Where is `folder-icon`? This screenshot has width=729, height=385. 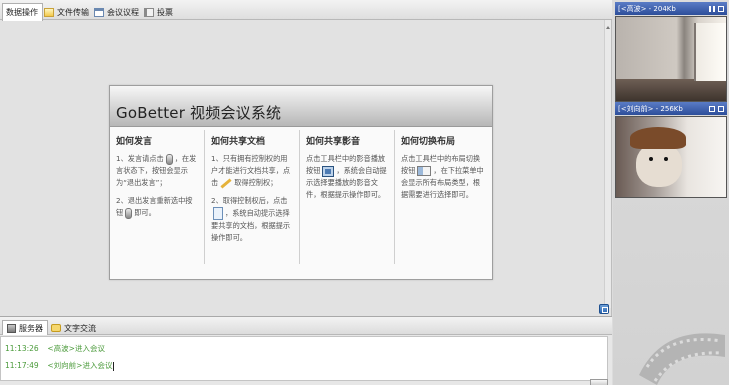 folder-icon is located at coordinates (49, 12).